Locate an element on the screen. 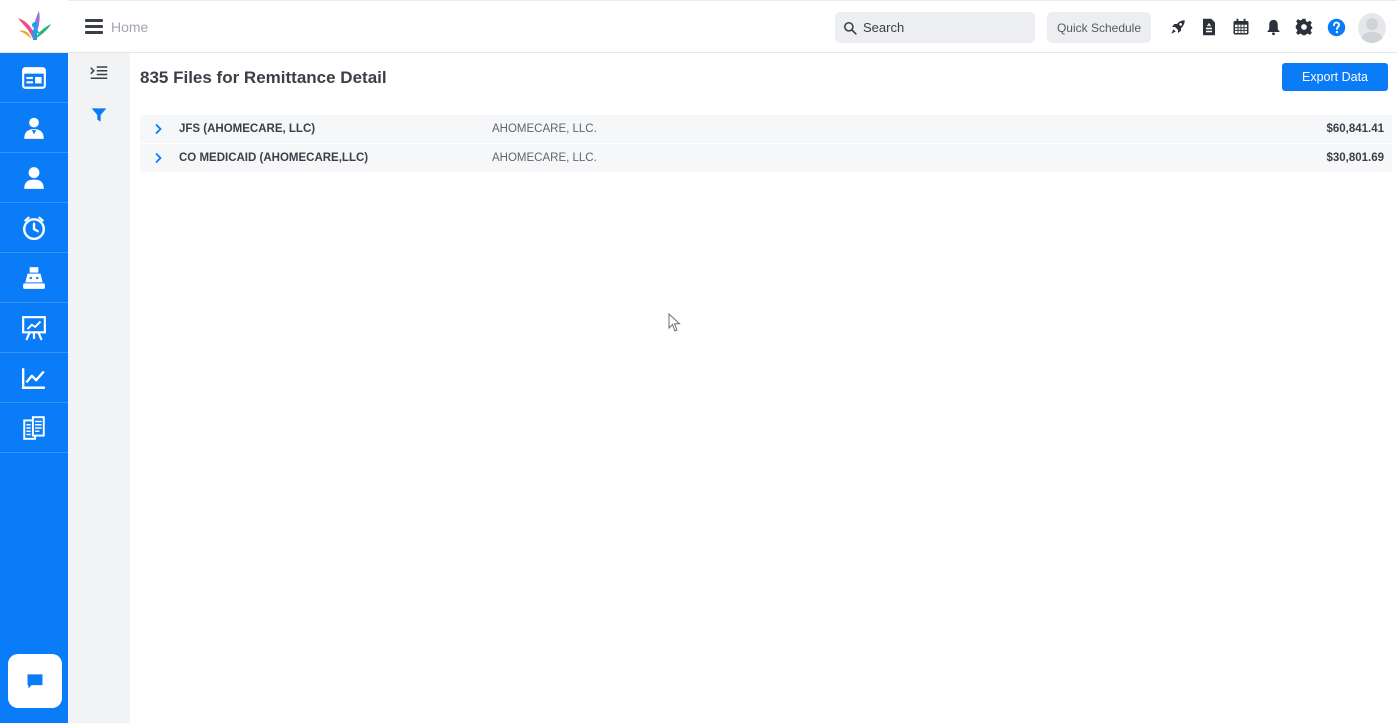 The height and width of the screenshot is (723, 1397). settings-button is located at coordinates (1304, 27).